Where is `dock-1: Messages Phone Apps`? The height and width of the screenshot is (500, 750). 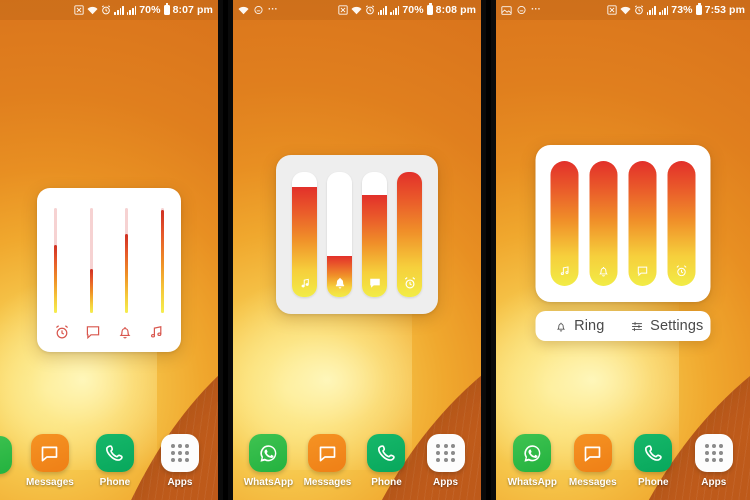
dock-1: Messages Phone Apps is located at coordinates (109, 461).